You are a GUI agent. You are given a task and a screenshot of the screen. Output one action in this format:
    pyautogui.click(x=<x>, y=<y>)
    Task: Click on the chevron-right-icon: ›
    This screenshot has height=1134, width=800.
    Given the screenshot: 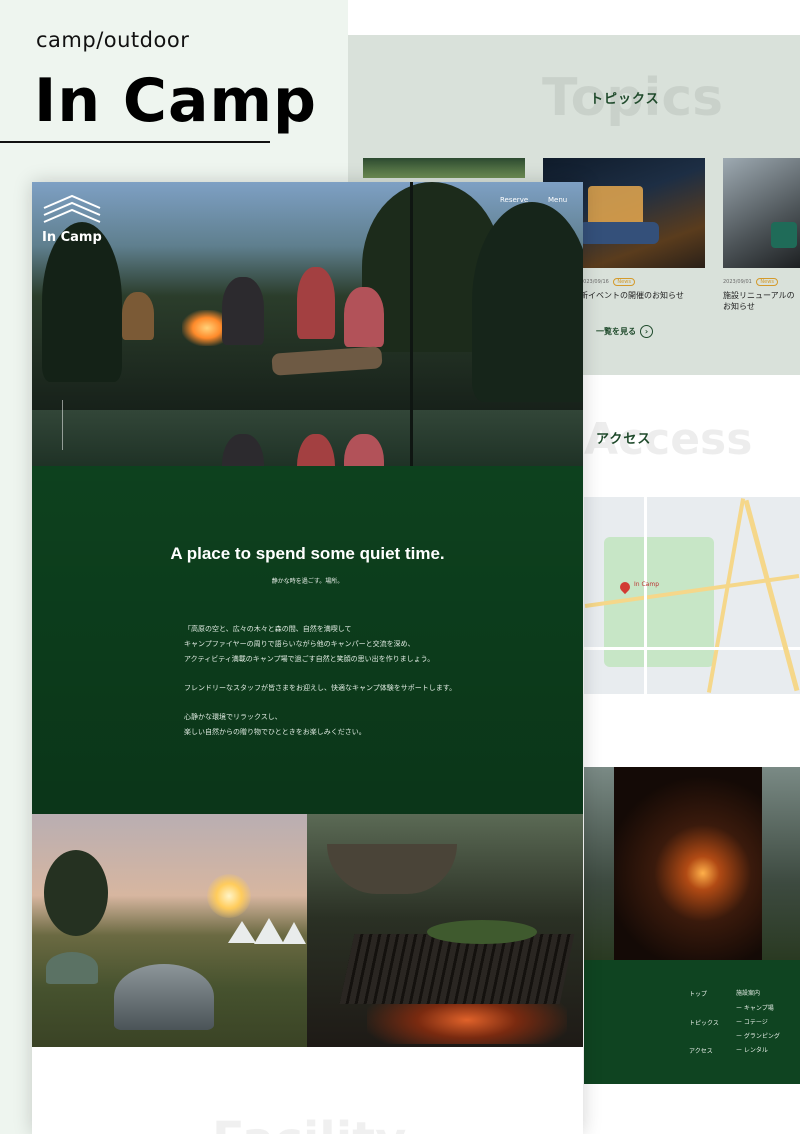 What is the action you would take?
    pyautogui.click(x=646, y=331)
    